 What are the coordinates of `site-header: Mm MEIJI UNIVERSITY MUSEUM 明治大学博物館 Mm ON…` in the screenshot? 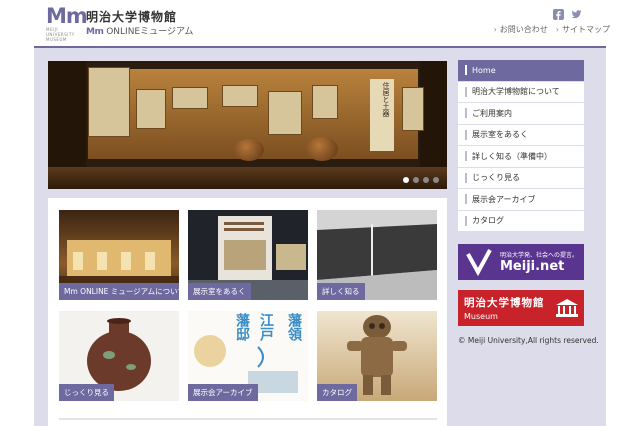 It's located at (320, 23).